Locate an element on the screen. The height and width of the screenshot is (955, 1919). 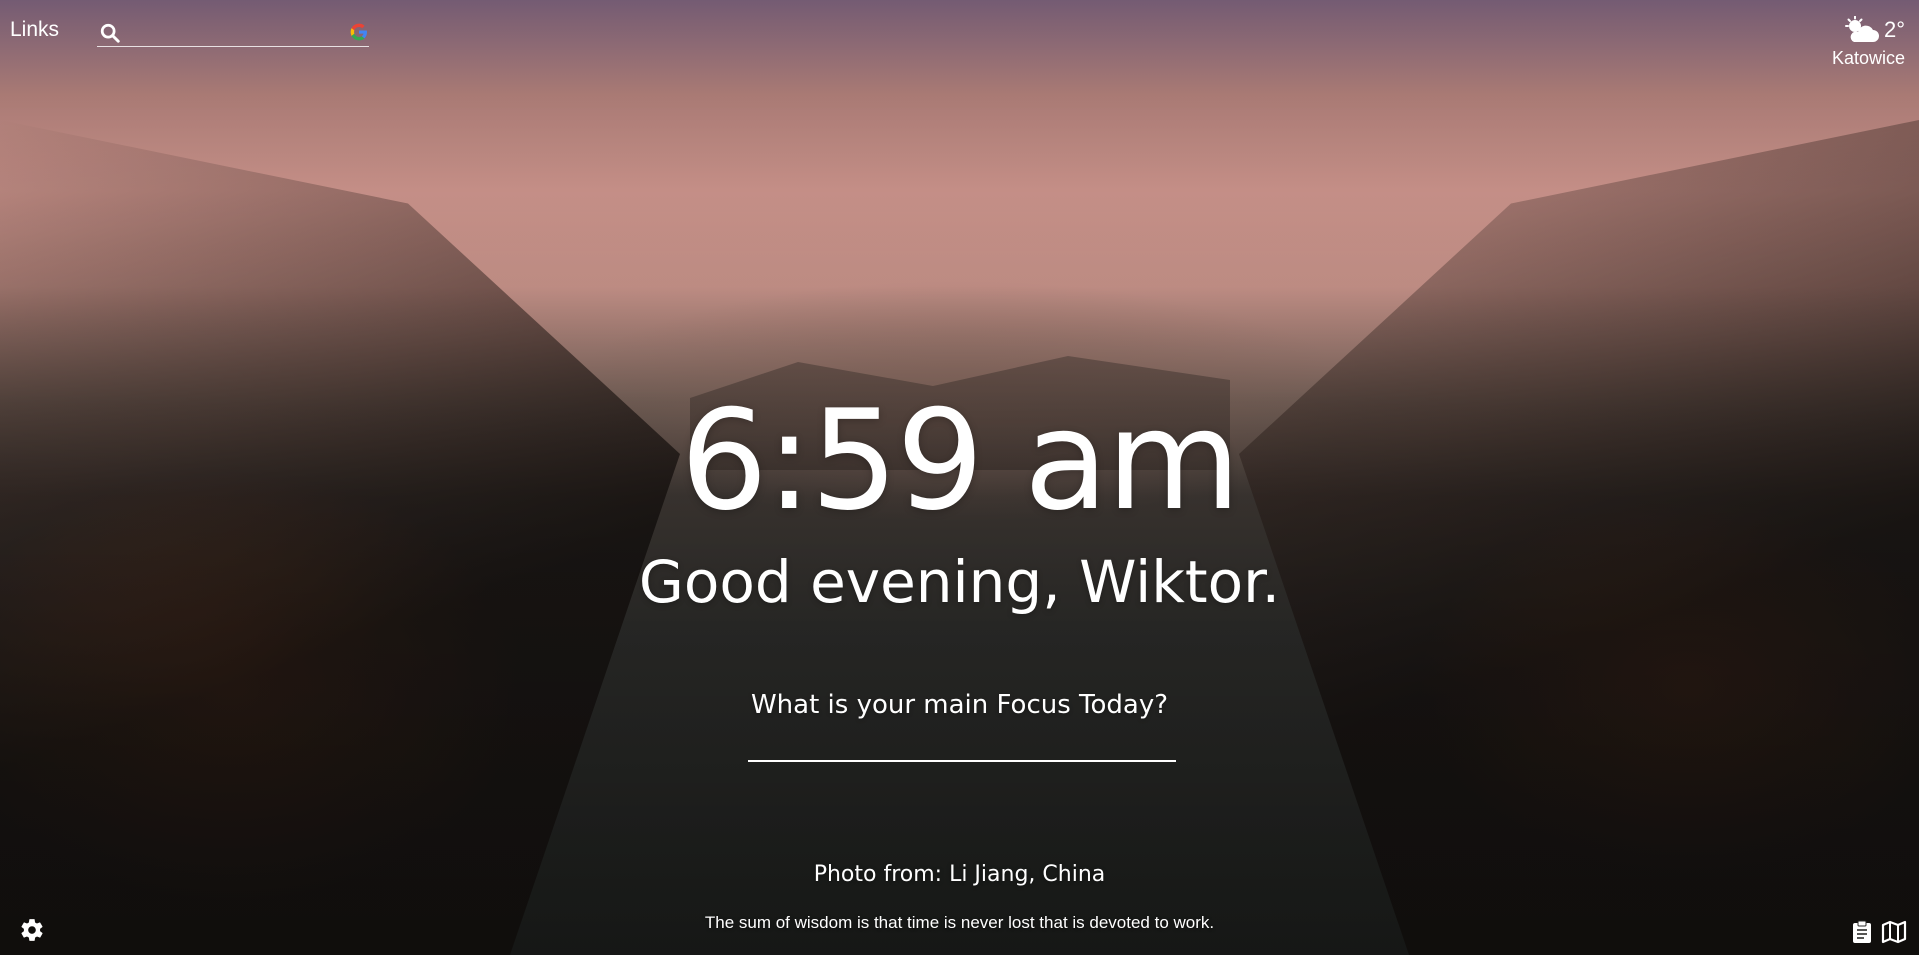
weather-location: Katowice is located at coordinates (1868, 58).